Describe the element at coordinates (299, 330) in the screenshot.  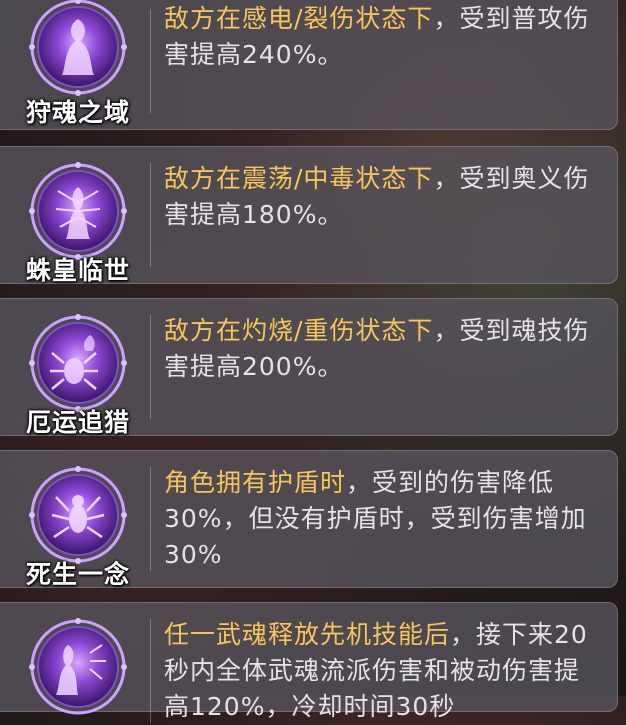
I see `skill-condition: 敌方在灼烧/重伤状态下` at that location.